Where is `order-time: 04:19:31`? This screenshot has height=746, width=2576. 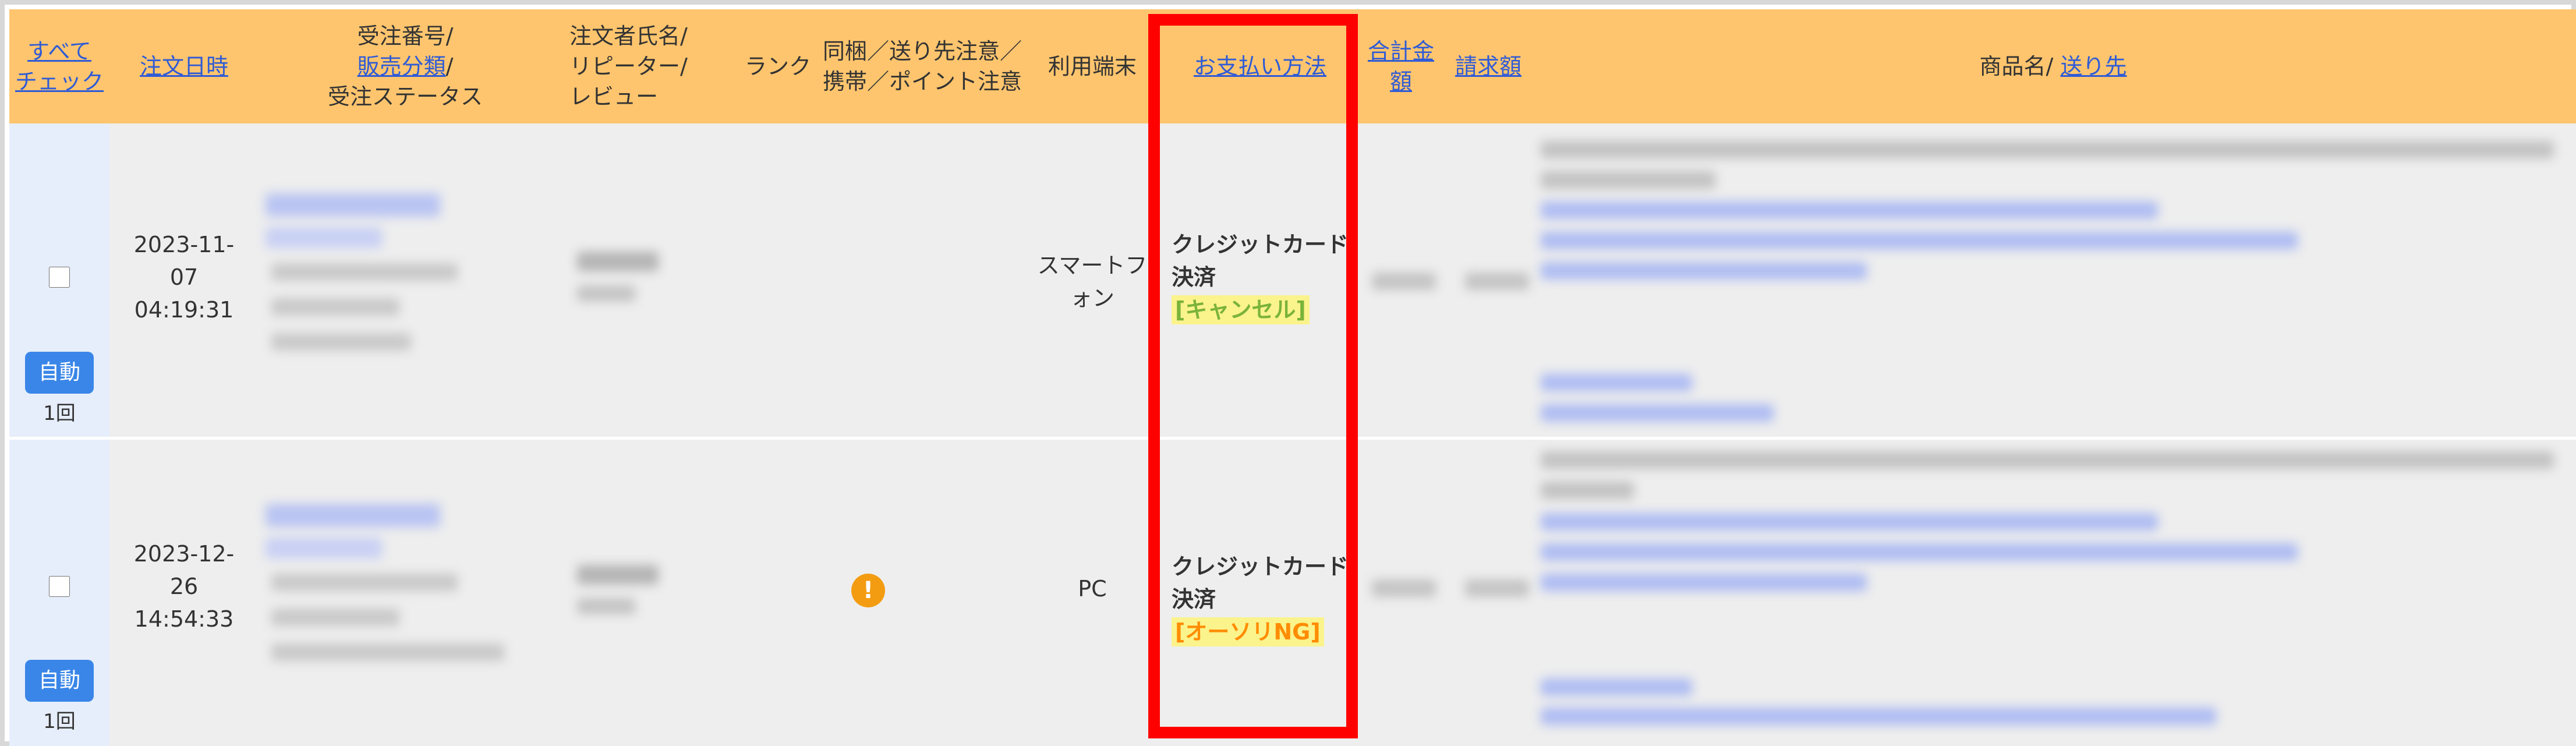
order-time: 04:19:31 is located at coordinates (184, 310).